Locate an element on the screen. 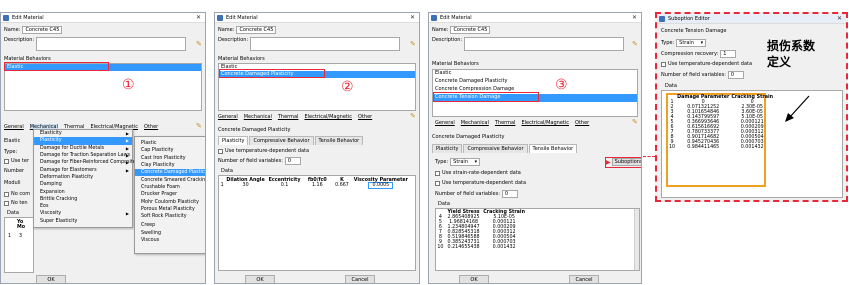 Image resolution: width=849 pixels, height=285 pixels. table-row: 1 30 0.1 1.16 0.667 0.0005 is located at coordinates (314, 185).